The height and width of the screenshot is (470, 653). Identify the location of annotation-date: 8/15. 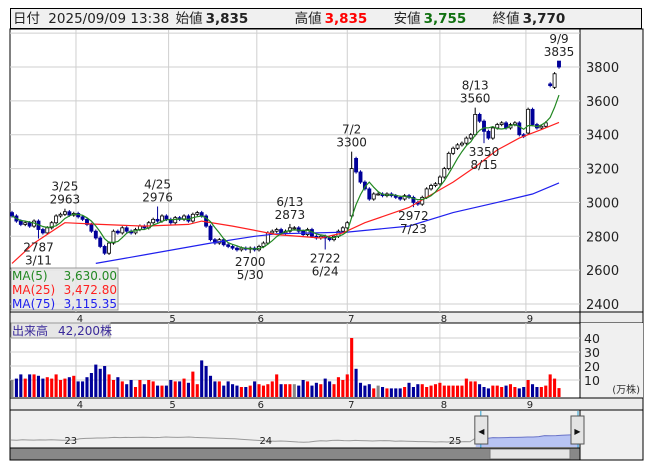
(484, 165).